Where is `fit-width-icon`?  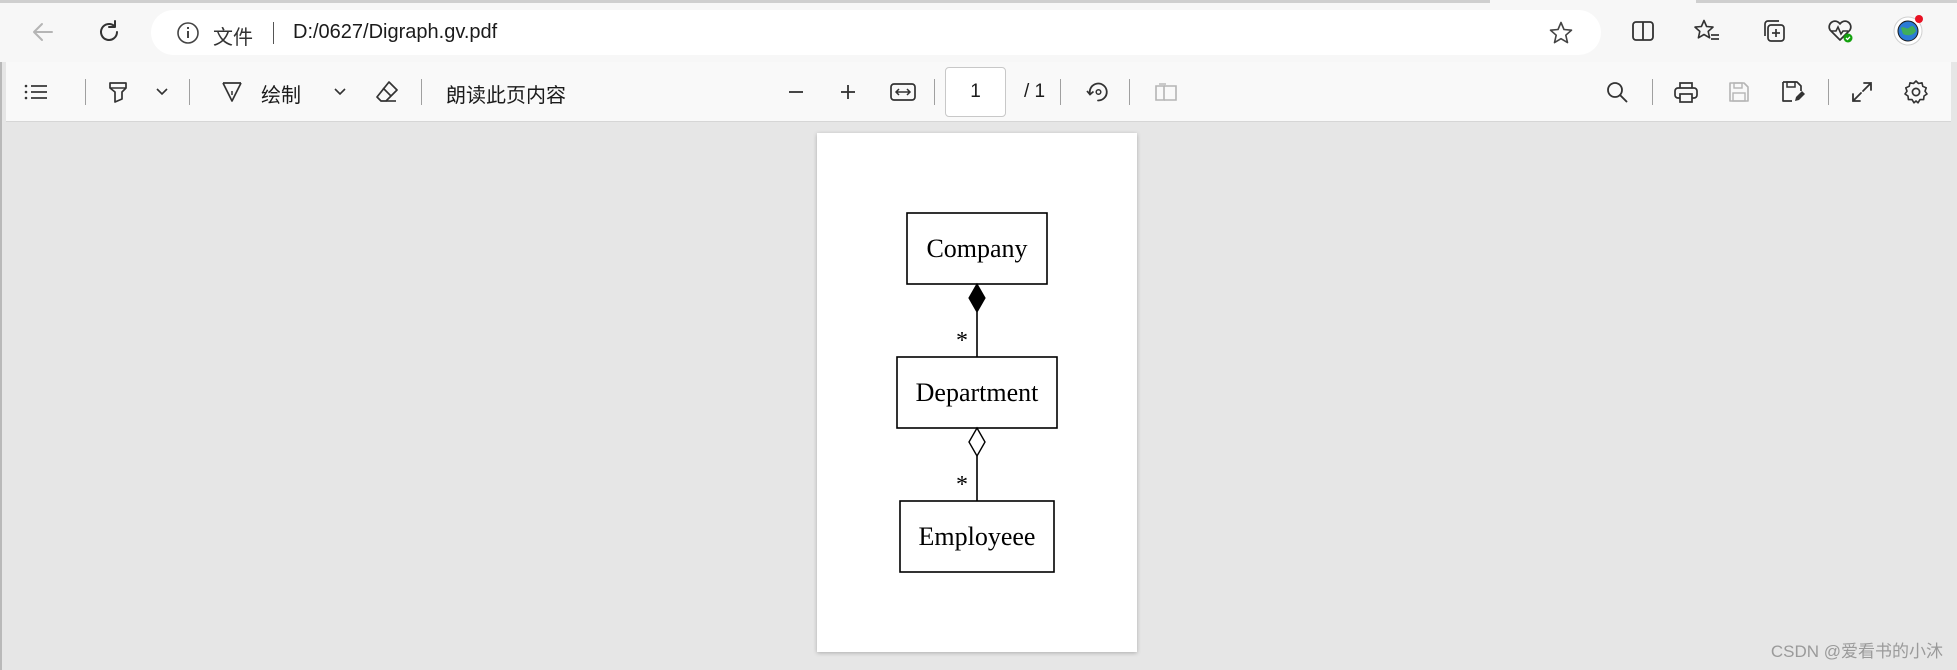 fit-width-icon is located at coordinates (903, 92).